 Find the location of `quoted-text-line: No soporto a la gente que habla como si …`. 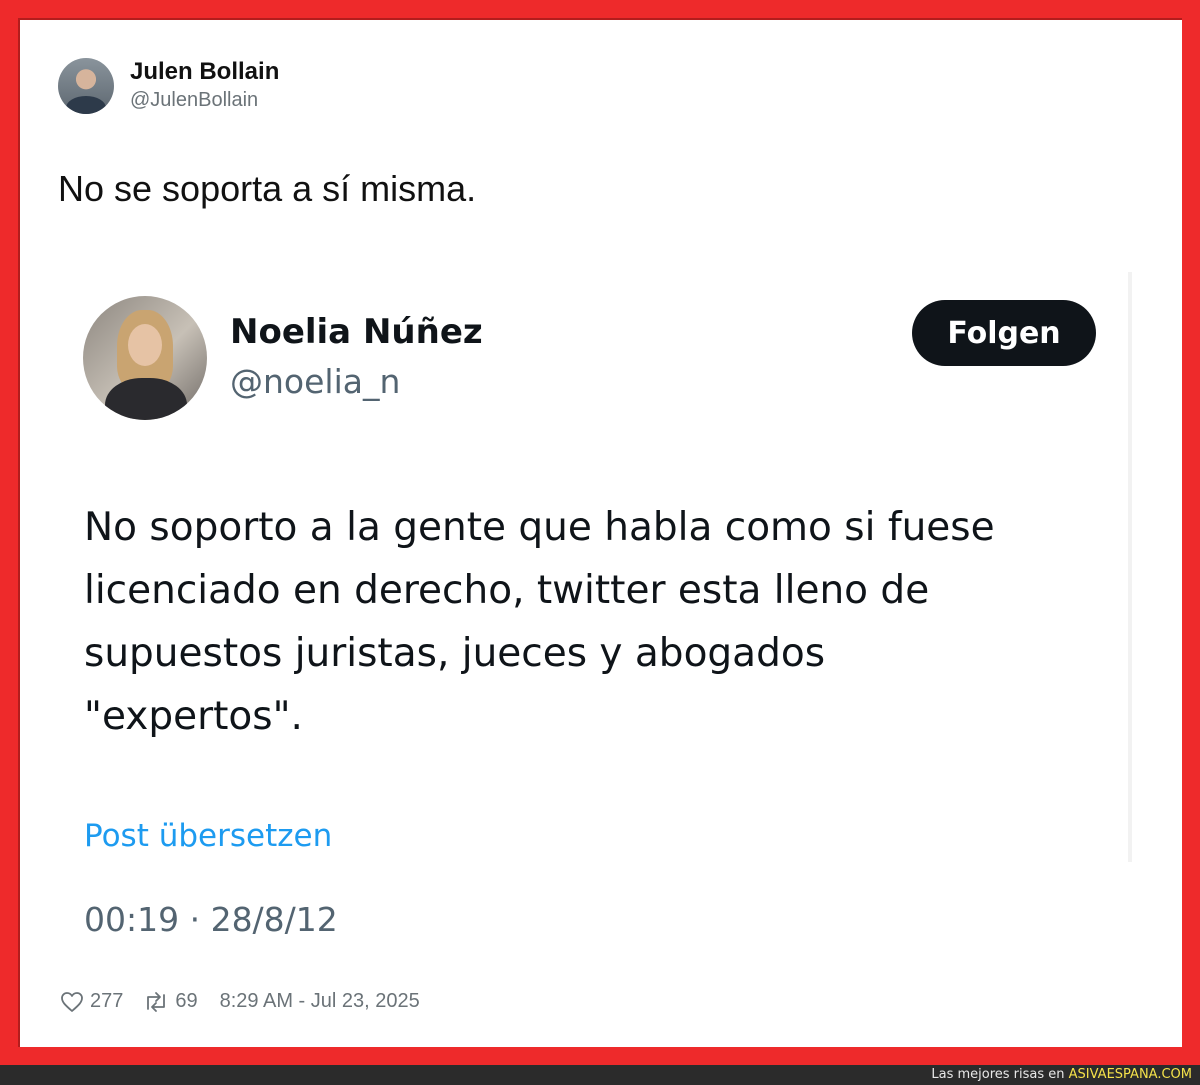

quoted-text-line: No soporto a la gente que habla como si … is located at coordinates (539, 527).